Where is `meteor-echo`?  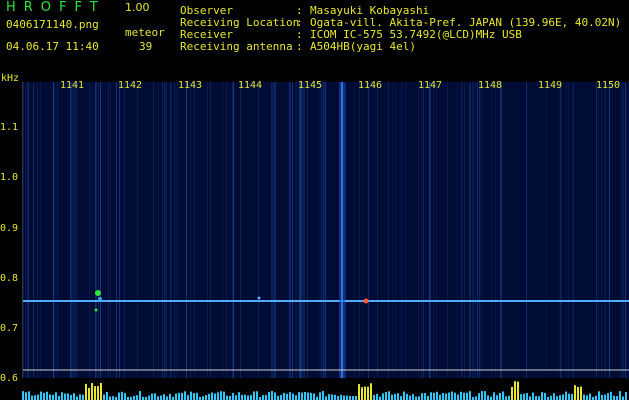 meteor-echo is located at coordinates (259, 298).